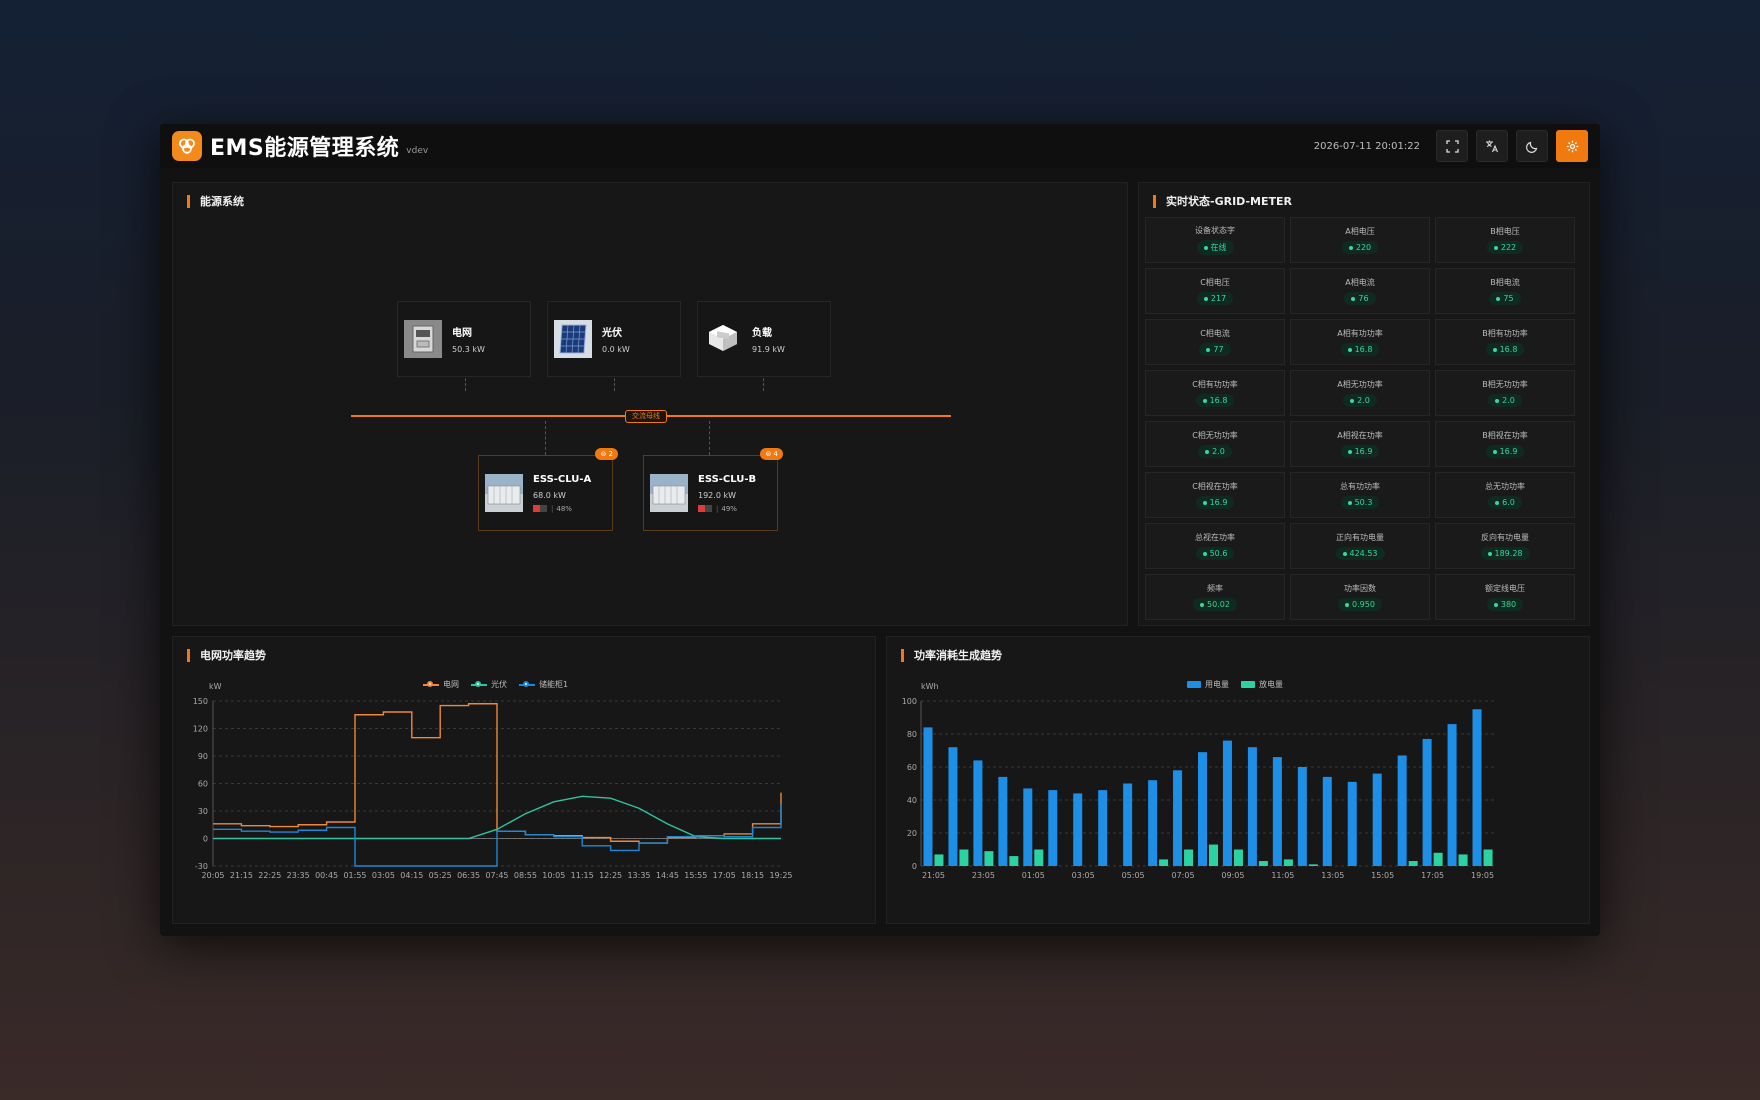  Describe the element at coordinates (1532, 146) in the screenshot. I see `theme-toggle-button` at that location.